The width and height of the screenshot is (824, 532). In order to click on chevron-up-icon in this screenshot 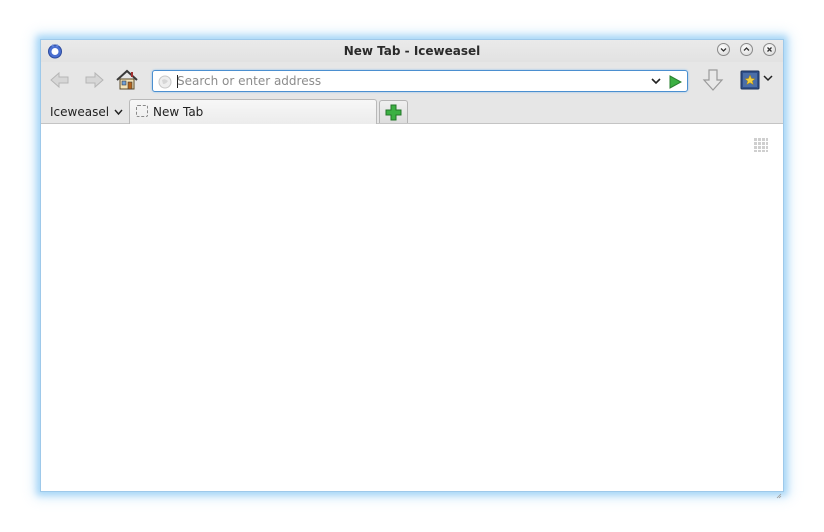, I will do `click(746, 49)`.